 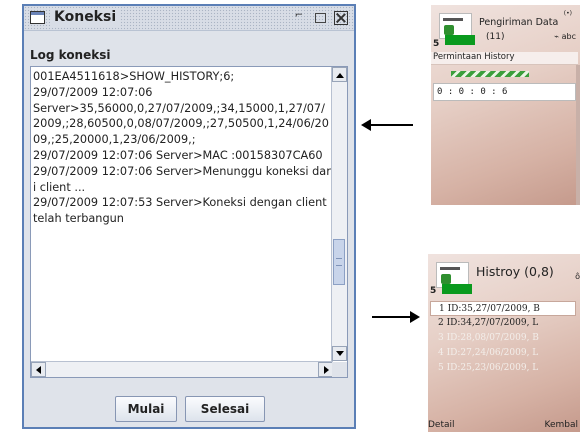 I want to click on history-input-field: 0 : 0 : 0 : 6, so click(x=504, y=92).